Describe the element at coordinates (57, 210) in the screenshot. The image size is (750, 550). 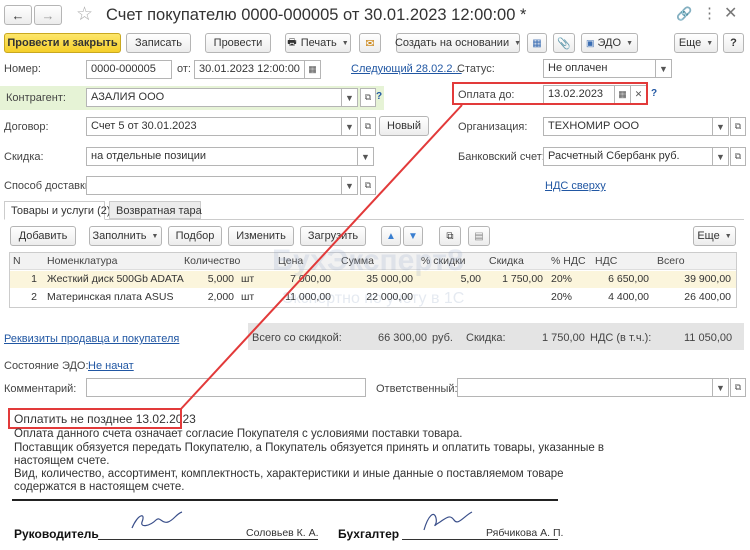
I see `tab-goods: Товары и услуги (2)` at that location.